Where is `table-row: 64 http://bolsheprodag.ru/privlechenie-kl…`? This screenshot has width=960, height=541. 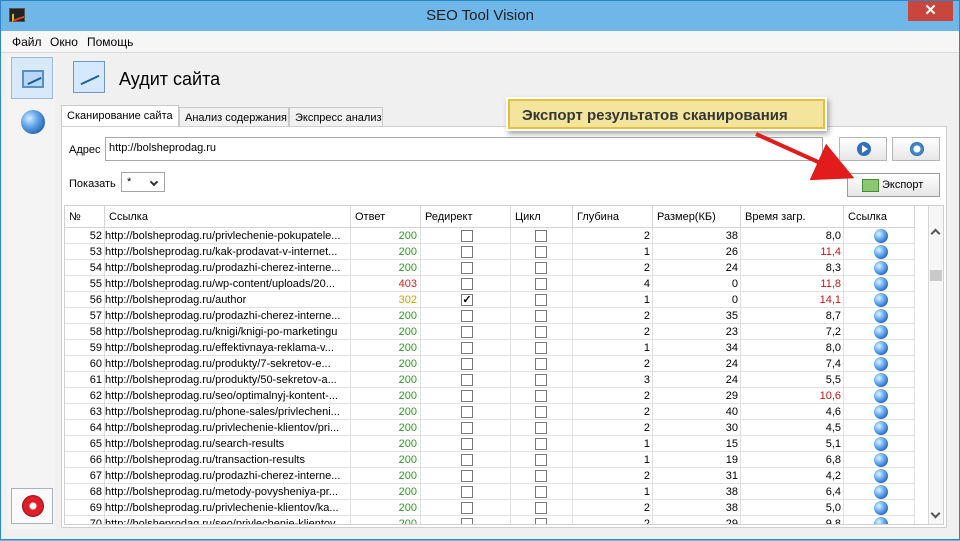
table-row: 64 http://bolsheprodag.ru/privlechenie-kl… is located at coordinates (490, 428).